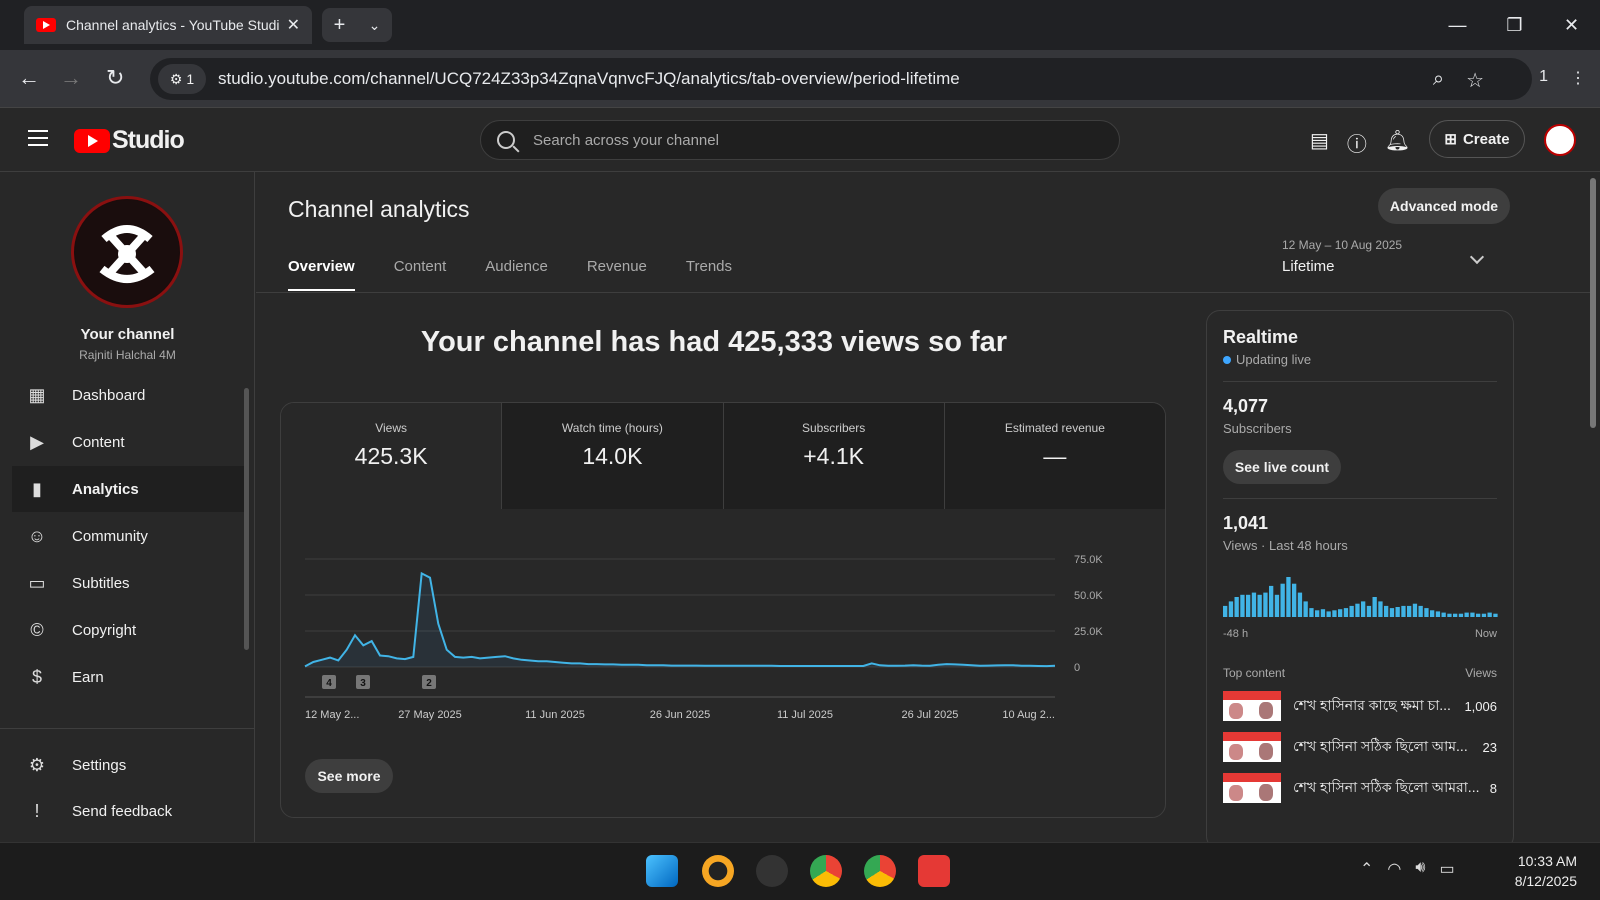  I want to click on close-tab-icon: ✕, so click(293, 25).